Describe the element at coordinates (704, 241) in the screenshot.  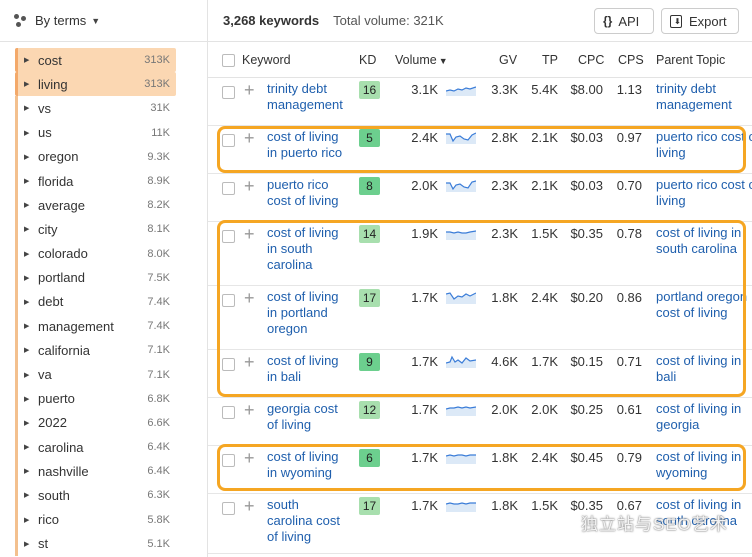
I see `parent-topic-link: cost of living in south carolina` at that location.